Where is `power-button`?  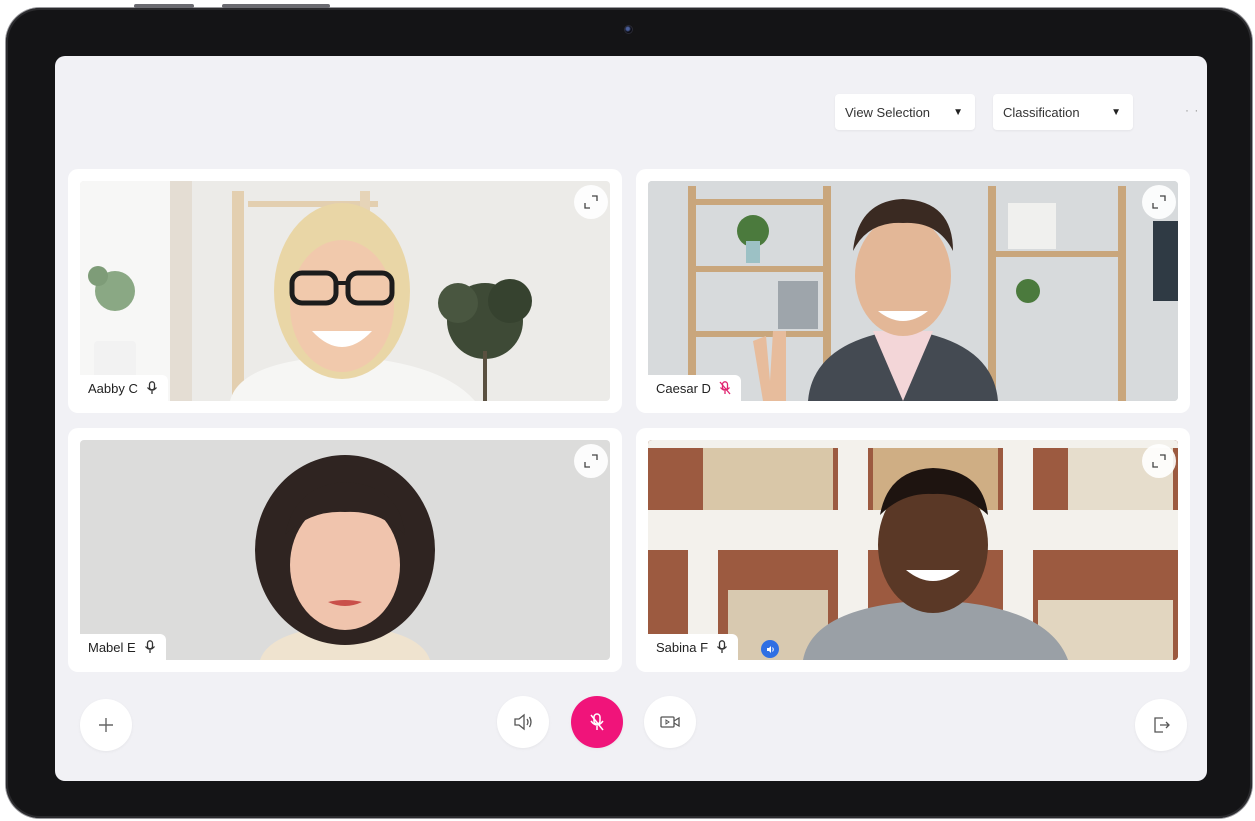
power-button is located at coordinates (276, 6).